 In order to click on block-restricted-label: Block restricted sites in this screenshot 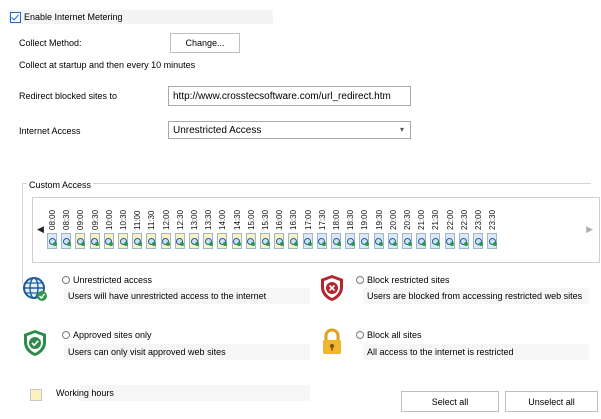, I will do `click(408, 280)`.